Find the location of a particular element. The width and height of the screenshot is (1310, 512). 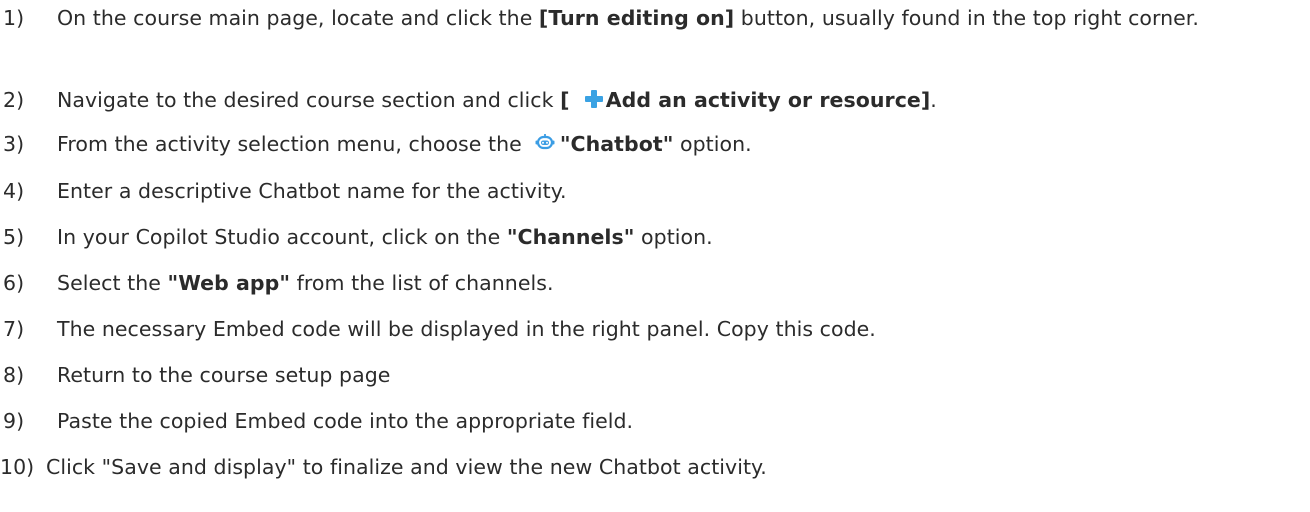

plus-icon is located at coordinates (594, 98).